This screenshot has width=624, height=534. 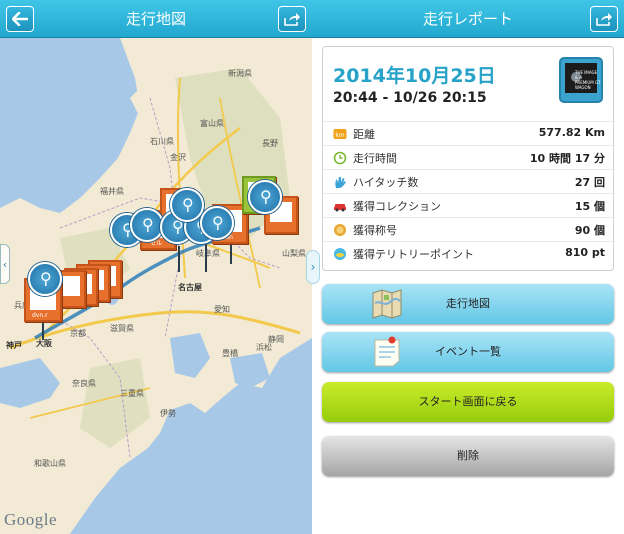 What do you see at coordinates (132, 393) in the screenshot?
I see `map-label: 三重県` at bounding box center [132, 393].